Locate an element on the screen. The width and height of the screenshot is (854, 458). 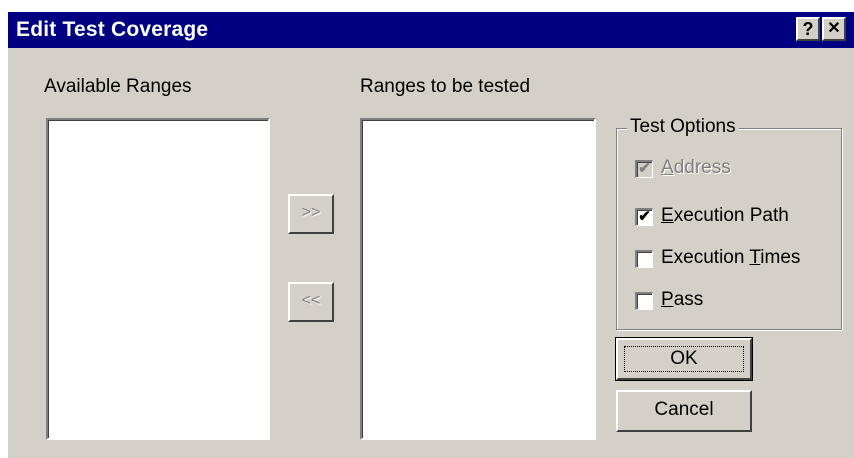
remove-range-label: << is located at coordinates (311, 300).